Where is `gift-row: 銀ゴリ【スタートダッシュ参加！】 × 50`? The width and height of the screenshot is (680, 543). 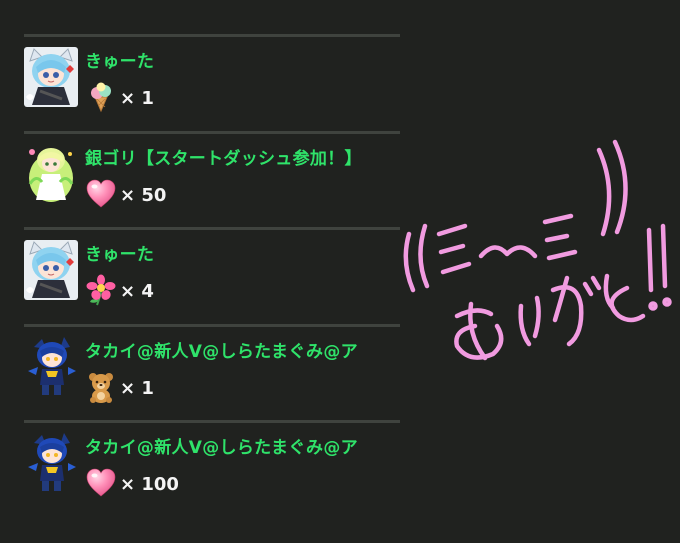 gift-row: 銀ゴリ【スタートダッシュ参加！】 × 50 is located at coordinates (212, 179).